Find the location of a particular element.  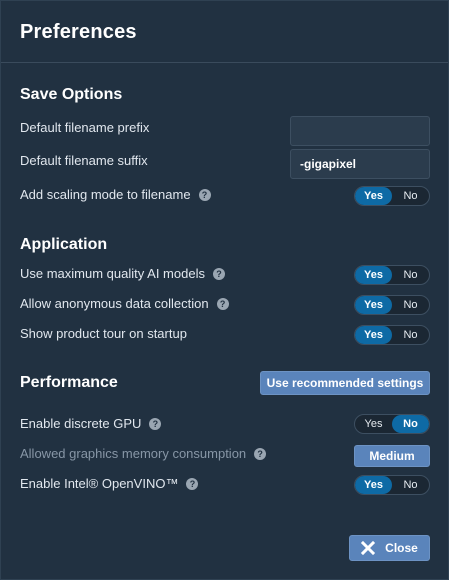

discrete-gpu-row: Enable discrete GPU ? is located at coordinates (91, 423).